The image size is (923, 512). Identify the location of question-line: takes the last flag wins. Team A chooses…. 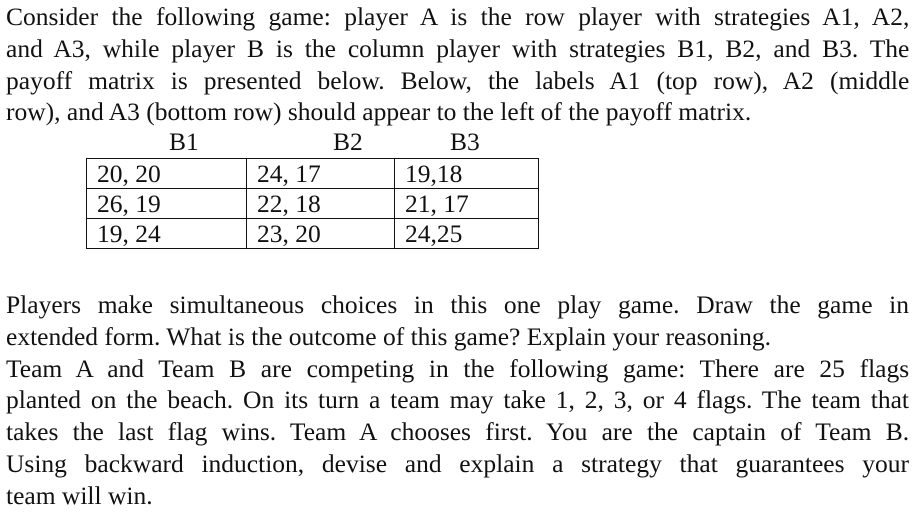
(458, 432).